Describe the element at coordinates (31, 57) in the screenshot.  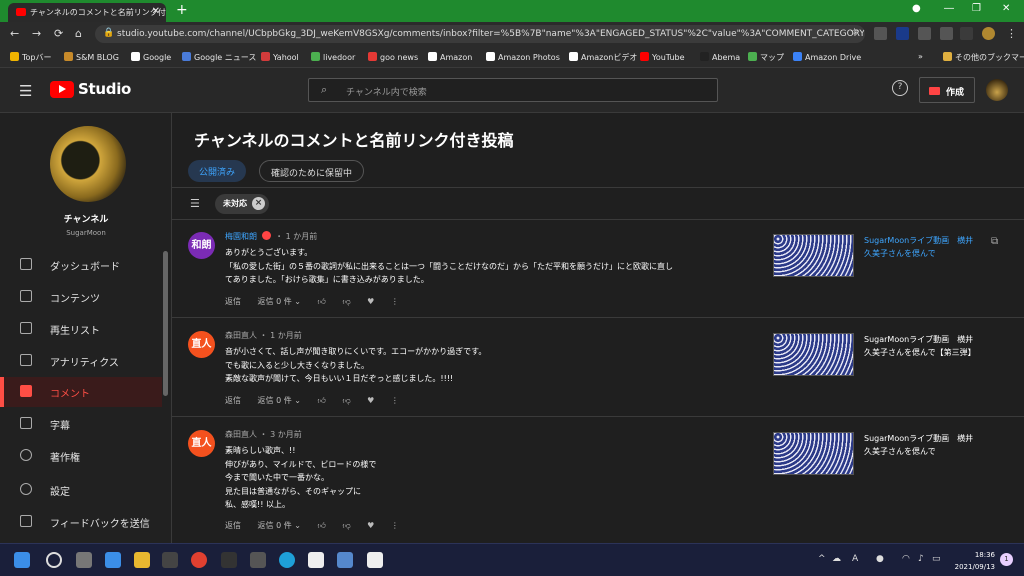
I see `bookmark-item: Topバー` at that location.